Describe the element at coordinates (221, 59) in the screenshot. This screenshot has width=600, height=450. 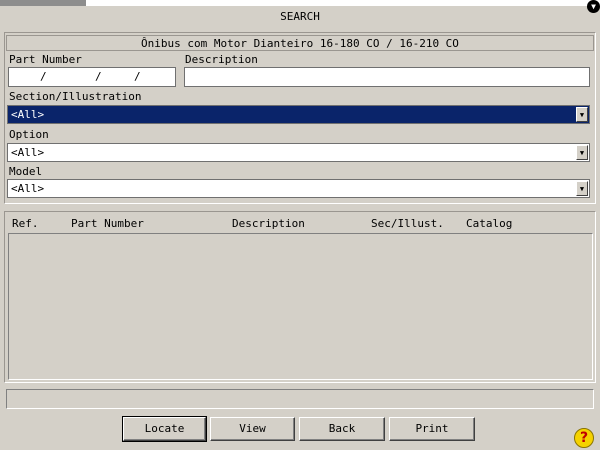
I see `description-label: Description` at that location.